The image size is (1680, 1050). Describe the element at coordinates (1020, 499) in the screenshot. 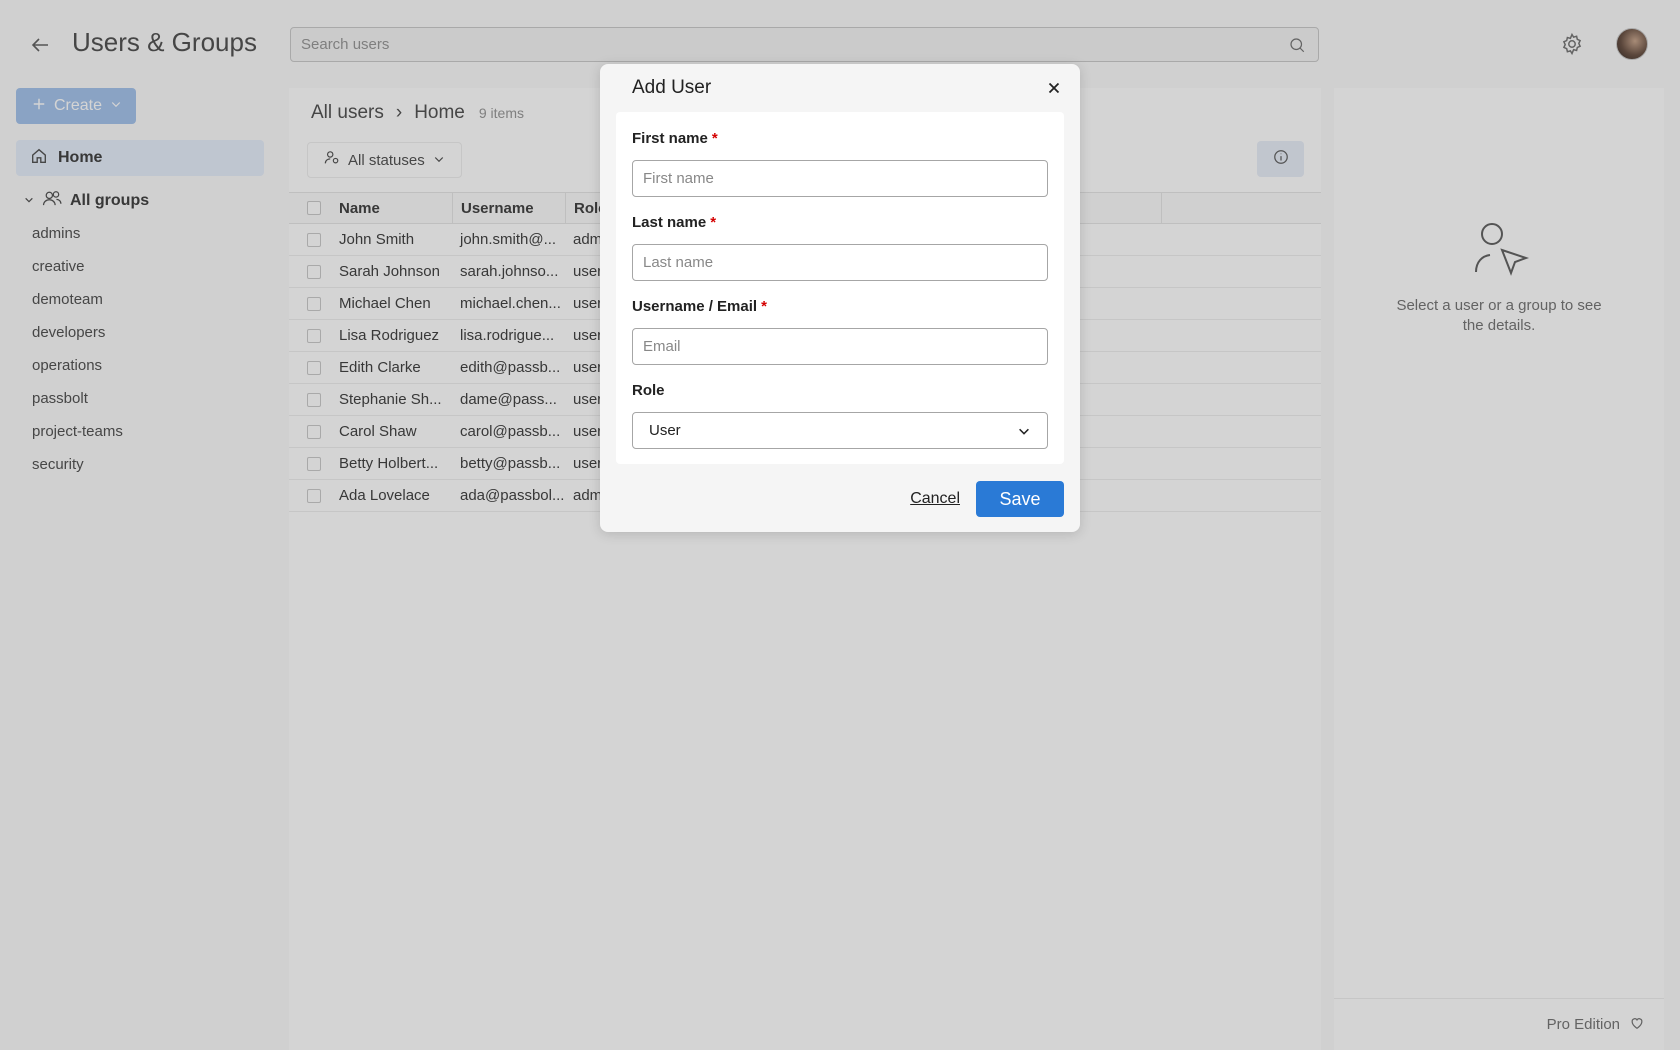

I see `save-button: Save` at that location.